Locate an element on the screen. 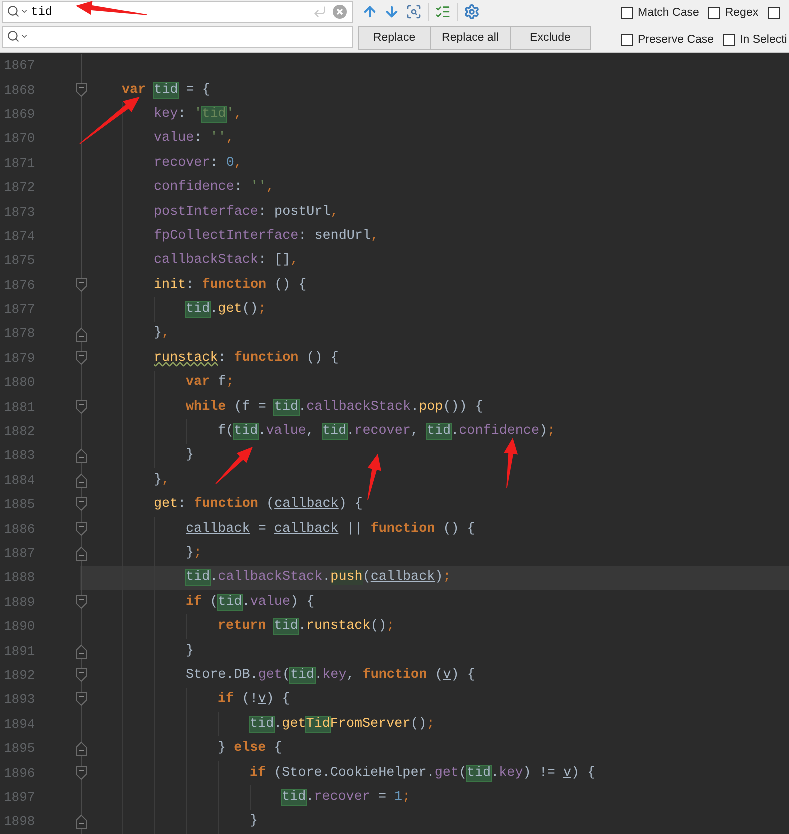  code-line: f(tid.value, tid.recover, tid.confidence); is located at coordinates (387, 432).